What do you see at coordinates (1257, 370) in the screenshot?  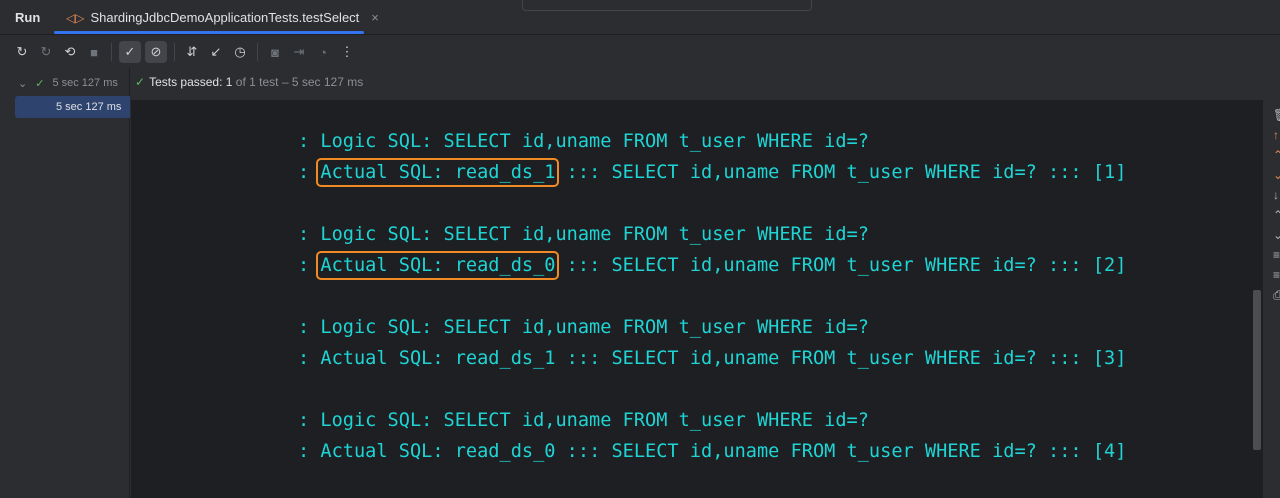 I see `scrollbar` at bounding box center [1257, 370].